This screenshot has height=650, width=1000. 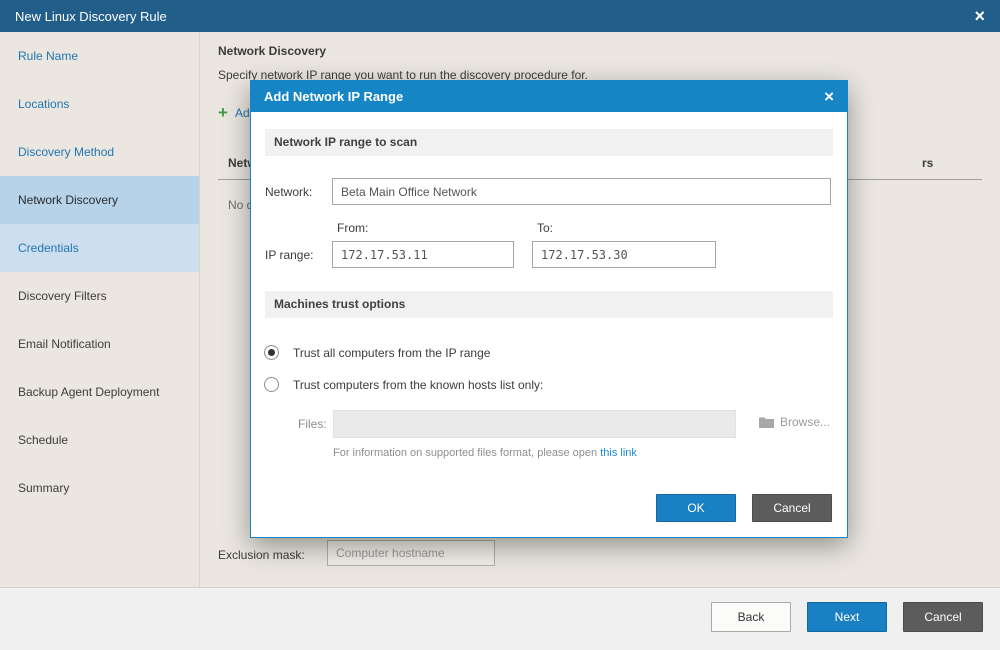 What do you see at coordinates (99, 440) in the screenshot?
I see `sidebar-item-schedule: Schedule` at bounding box center [99, 440].